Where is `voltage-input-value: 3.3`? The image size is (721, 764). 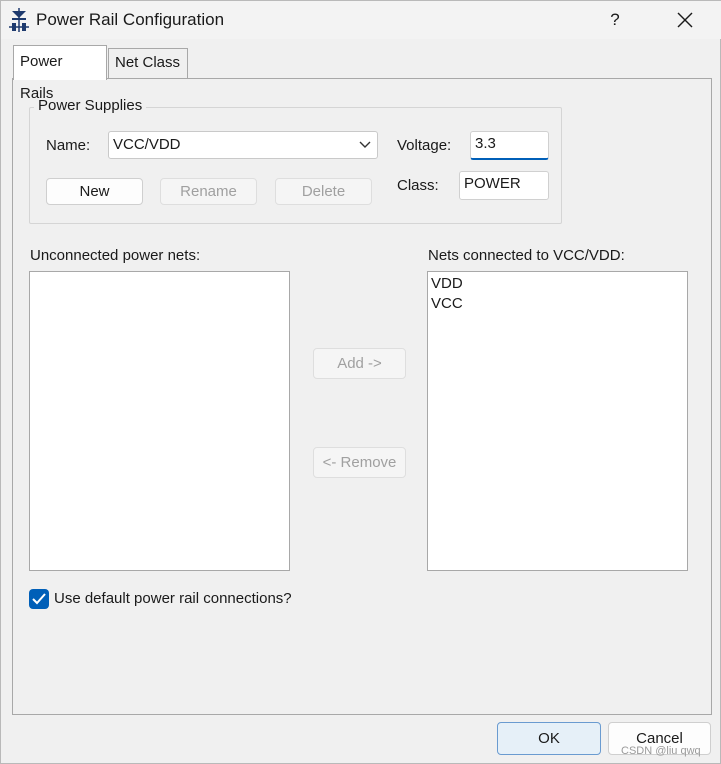 voltage-input-value: 3.3 is located at coordinates (485, 143).